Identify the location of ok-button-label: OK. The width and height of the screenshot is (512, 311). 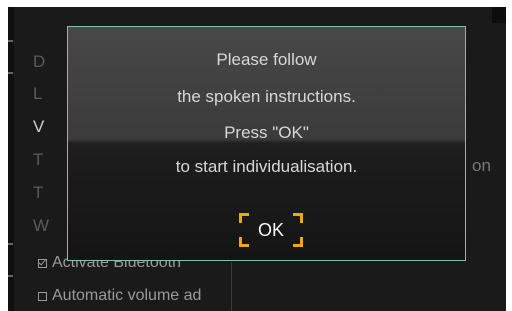
(270, 230).